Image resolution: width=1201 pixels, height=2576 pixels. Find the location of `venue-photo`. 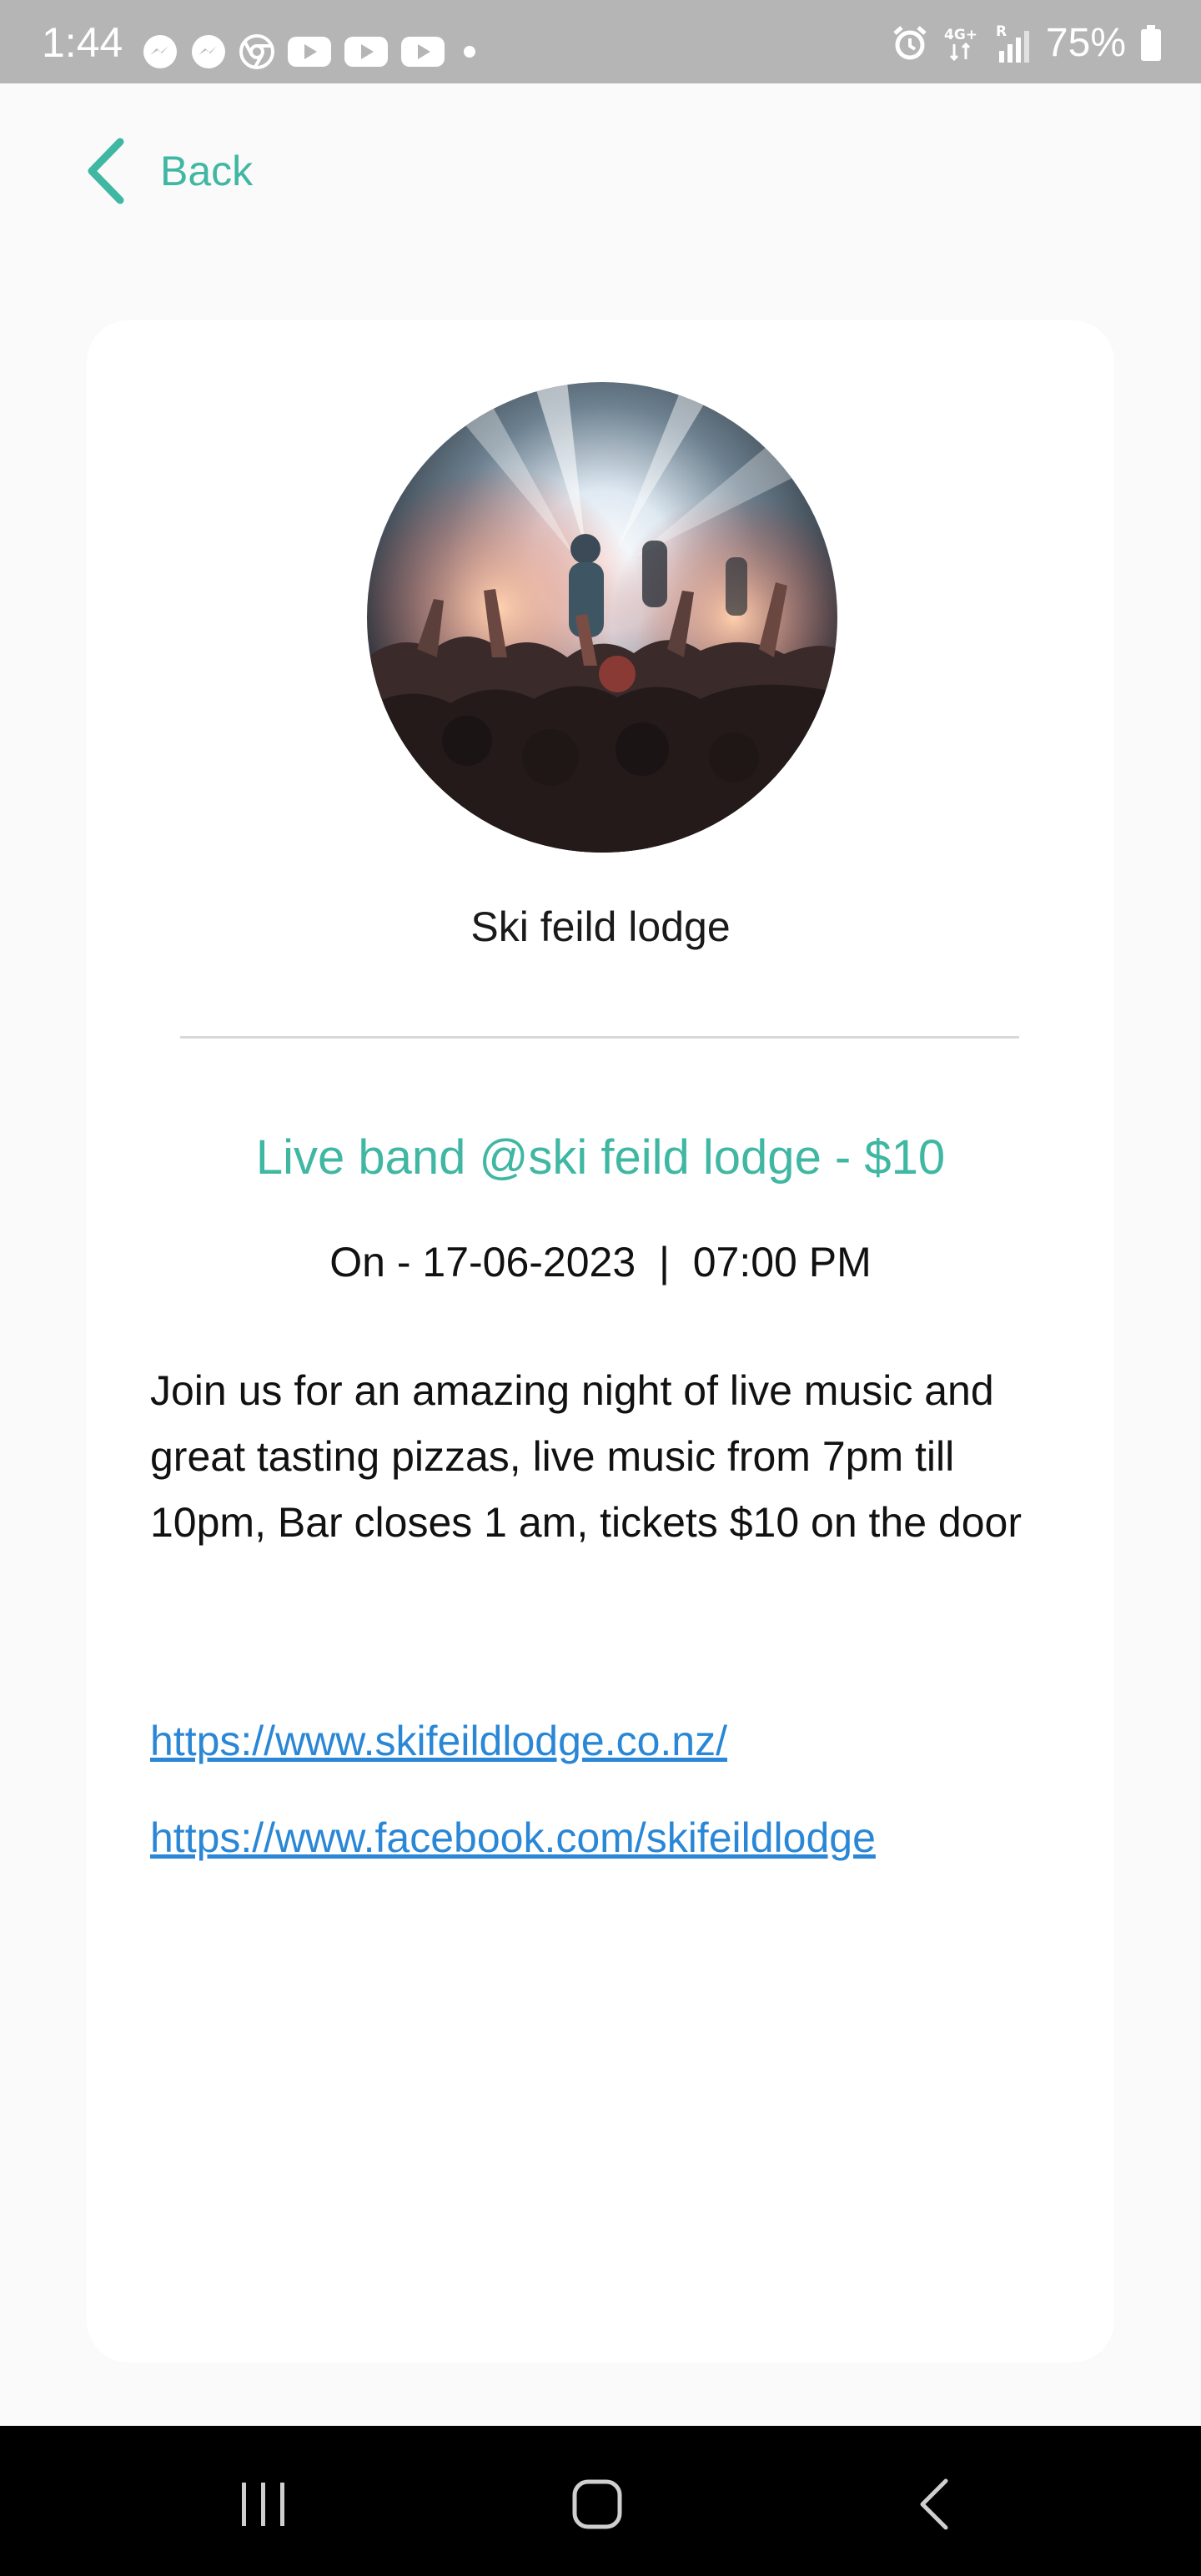

venue-photo is located at coordinates (602, 617).